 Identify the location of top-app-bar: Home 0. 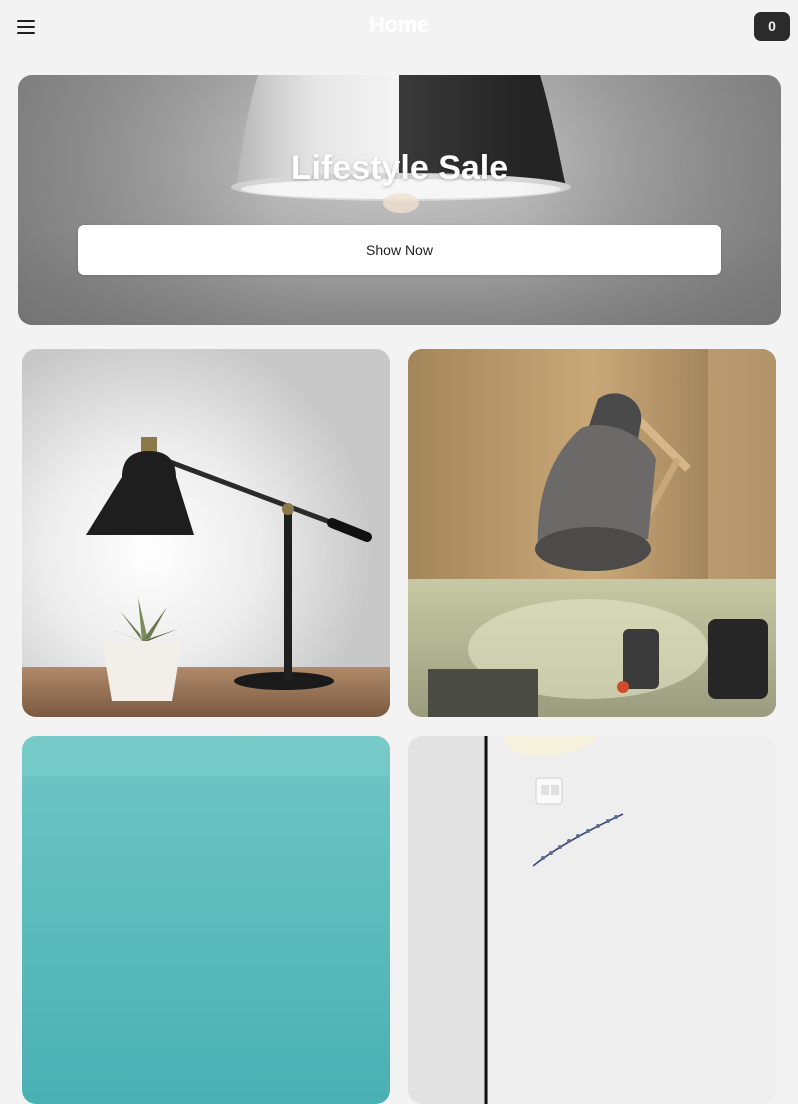
(399, 27).